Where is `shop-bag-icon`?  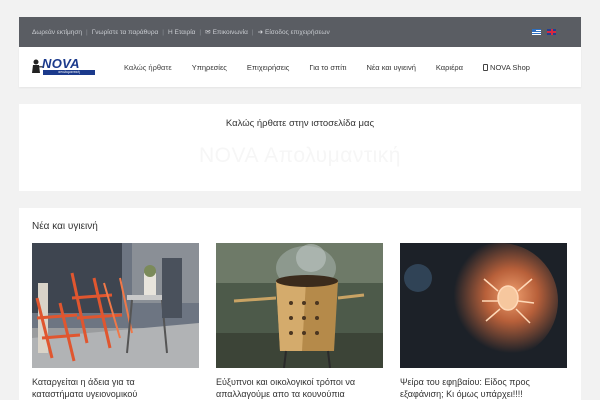
shop-bag-icon is located at coordinates (486, 67).